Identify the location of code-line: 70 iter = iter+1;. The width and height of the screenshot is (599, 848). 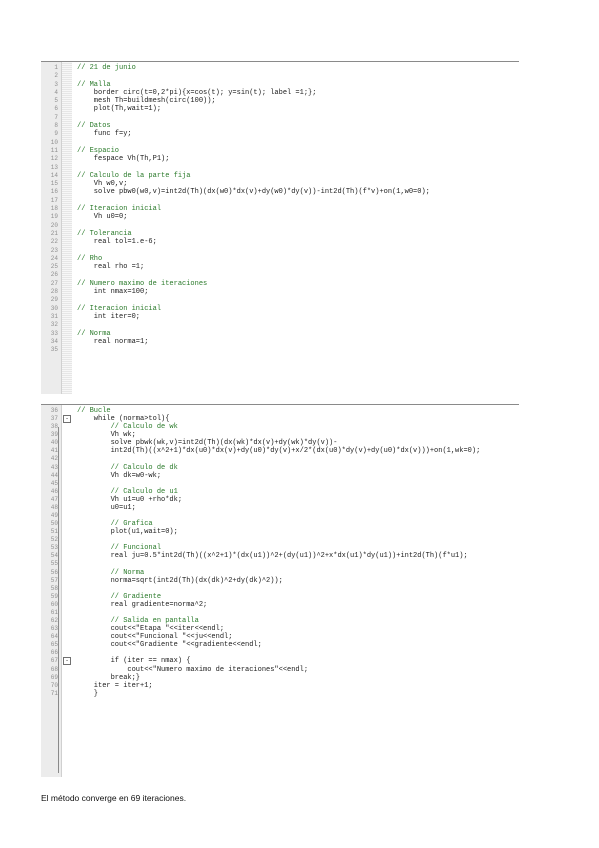
(280, 686).